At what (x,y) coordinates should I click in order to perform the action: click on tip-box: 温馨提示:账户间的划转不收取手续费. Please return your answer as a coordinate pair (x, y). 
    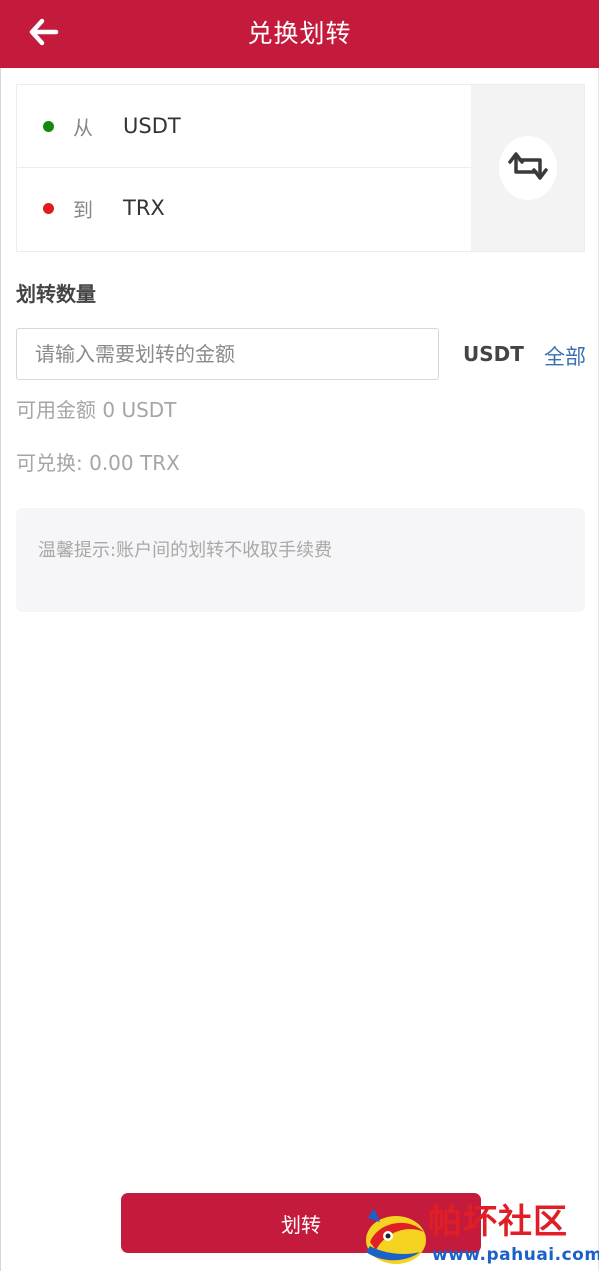
    Looking at the image, I should click on (300, 560).